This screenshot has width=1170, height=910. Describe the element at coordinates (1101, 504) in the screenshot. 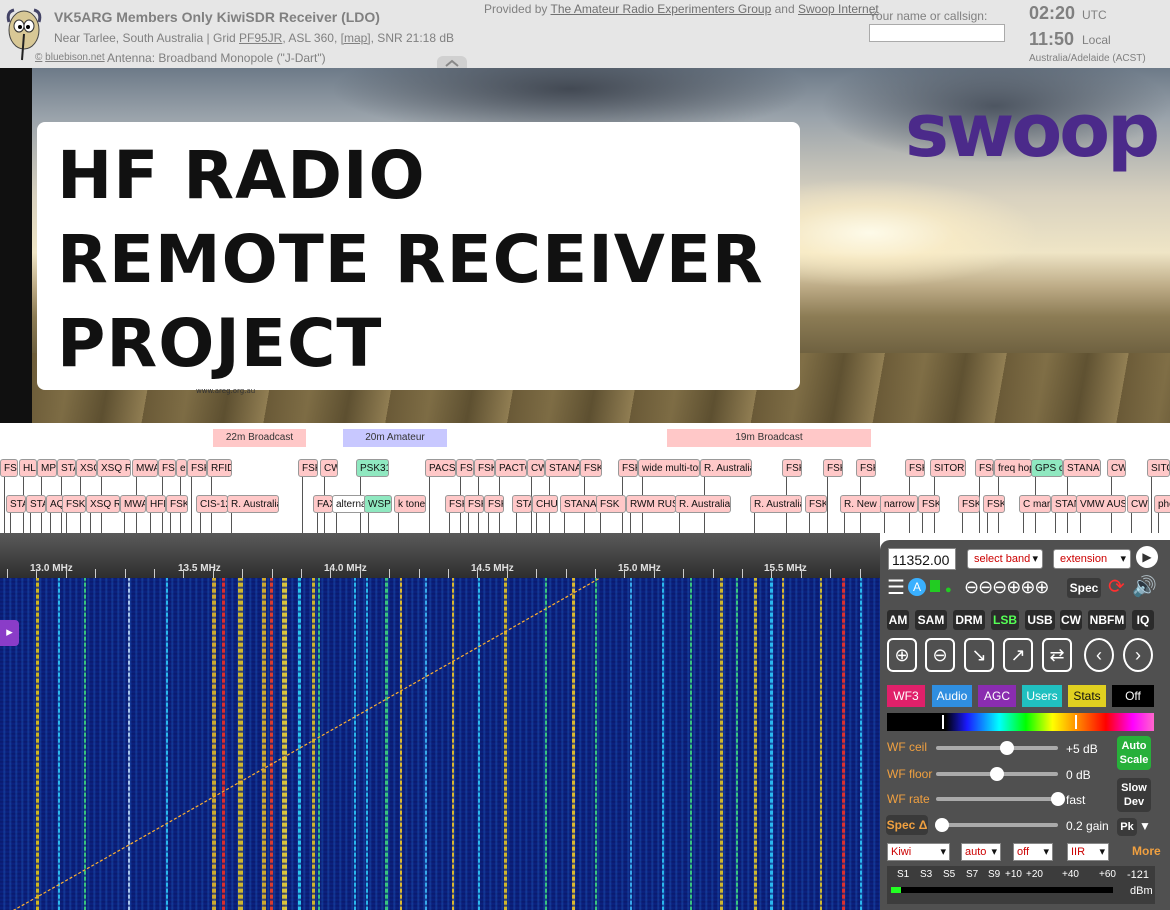

I see `station-label: VMW AUS` at that location.